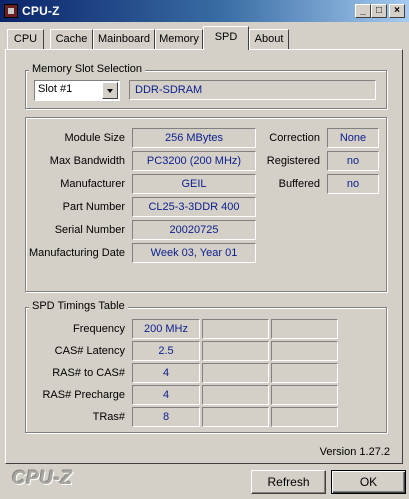 This screenshot has width=409, height=499. Describe the element at coordinates (299, 184) in the screenshot. I see `buffered-label: Buffered` at that location.